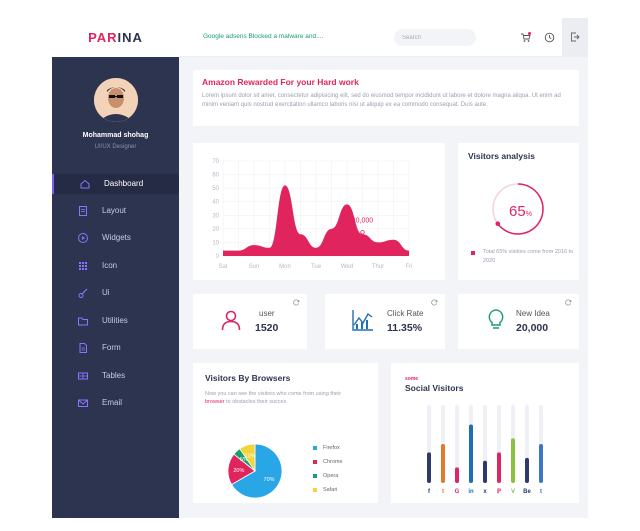 The image size is (640, 531). What do you see at coordinates (106, 292) in the screenshot?
I see `nav-label: Ui` at bounding box center [106, 292].